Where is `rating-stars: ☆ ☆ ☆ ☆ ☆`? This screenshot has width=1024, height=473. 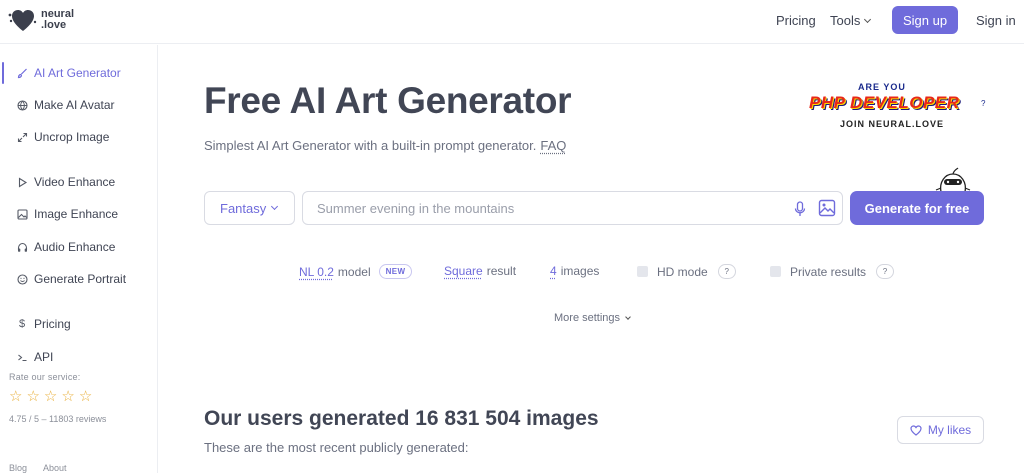 rating-stars: ☆ ☆ ☆ ☆ ☆ is located at coordinates (50, 396).